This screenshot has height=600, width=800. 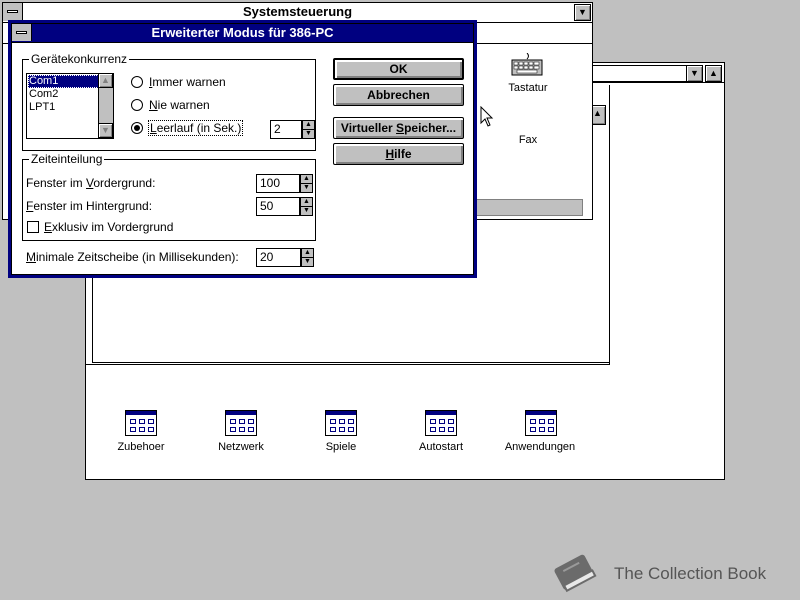 I want to click on program-group-label: Anwendungen, so click(x=540, y=447).